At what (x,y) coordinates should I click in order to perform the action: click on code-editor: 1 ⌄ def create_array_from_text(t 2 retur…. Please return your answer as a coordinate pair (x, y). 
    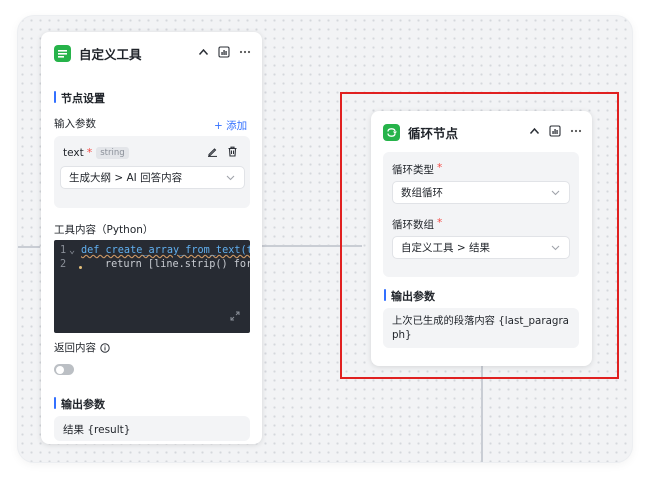
    Looking at the image, I should click on (152, 286).